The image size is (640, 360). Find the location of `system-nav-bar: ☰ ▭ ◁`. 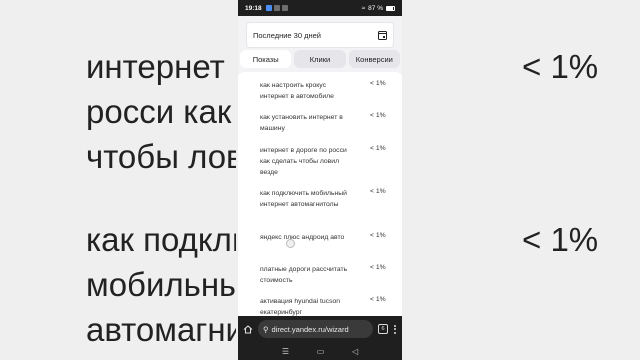

system-nav-bar: ☰ ▭ ◁ is located at coordinates (320, 351).